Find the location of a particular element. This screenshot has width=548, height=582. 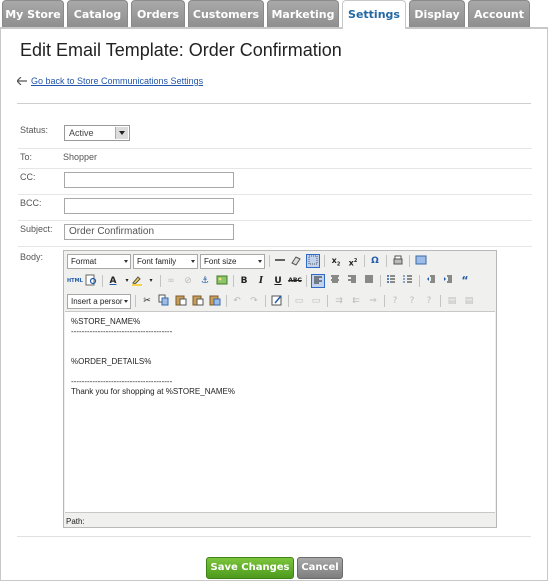

italic-icon: I is located at coordinates (261, 281).